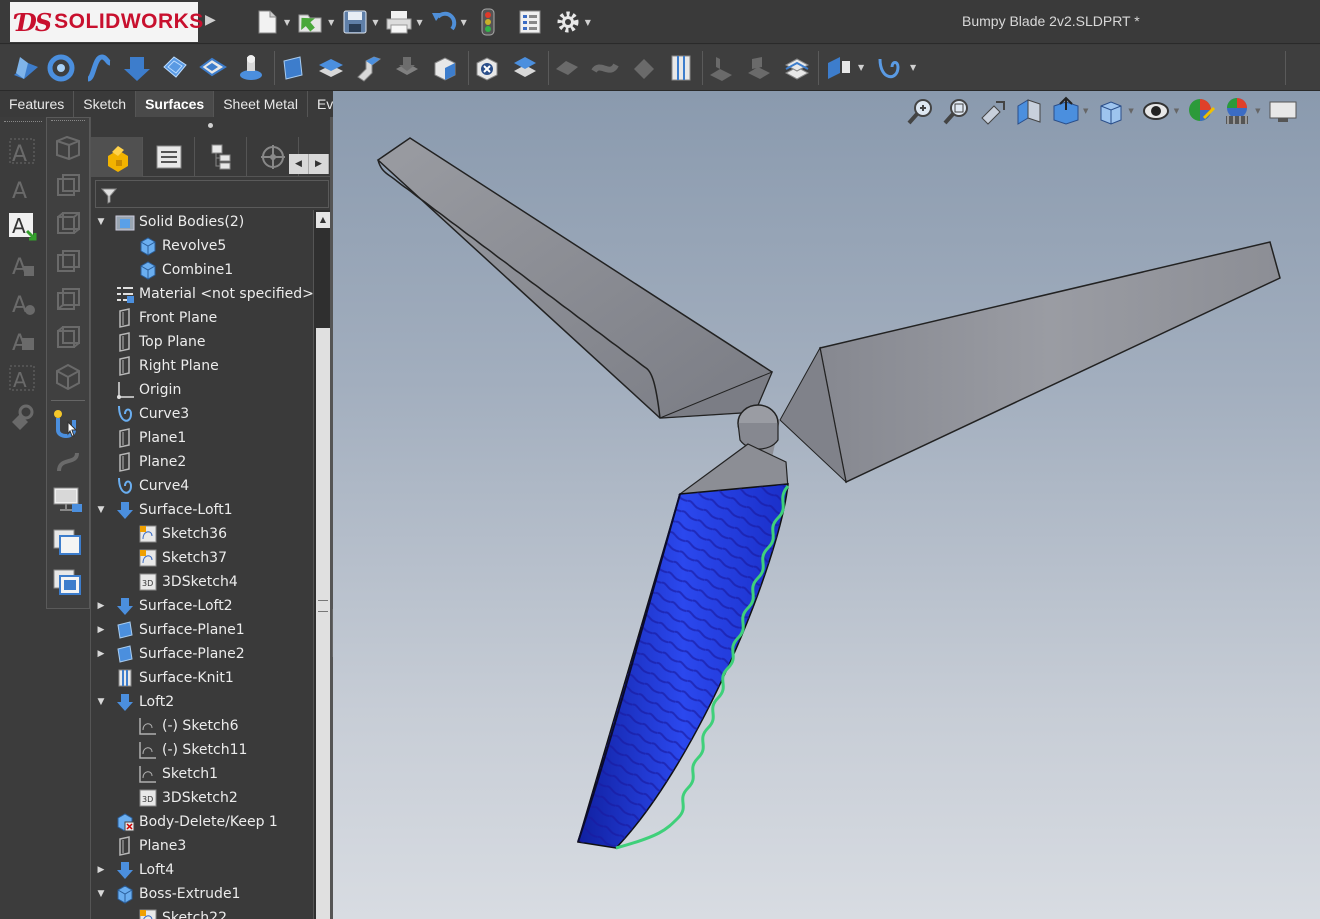 The width and height of the screenshot is (1320, 919). Describe the element at coordinates (574, 278) in the screenshot. I see `blade-upper-left` at that location.